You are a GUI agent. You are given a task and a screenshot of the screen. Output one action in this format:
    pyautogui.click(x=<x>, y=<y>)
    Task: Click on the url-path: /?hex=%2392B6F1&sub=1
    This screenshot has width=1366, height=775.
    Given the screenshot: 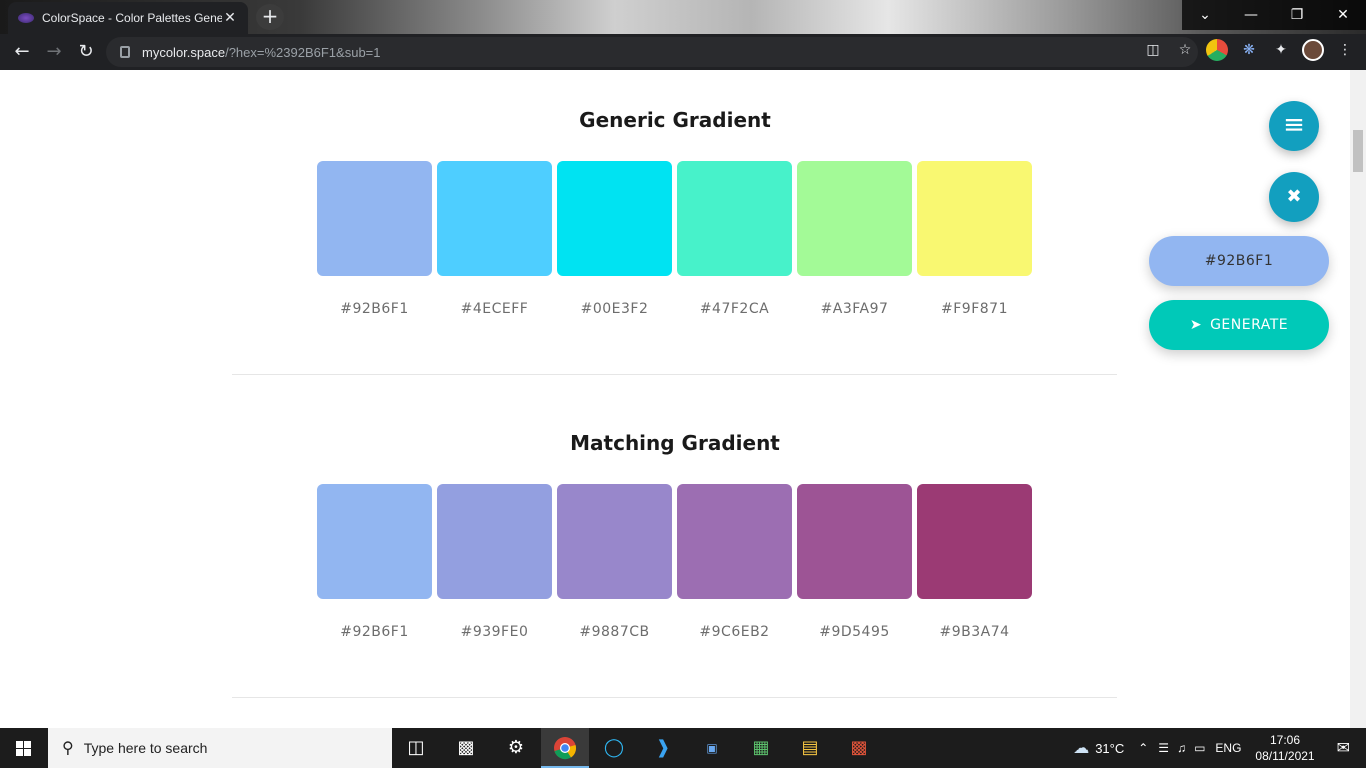 What is the action you would take?
    pyautogui.click(x=303, y=52)
    